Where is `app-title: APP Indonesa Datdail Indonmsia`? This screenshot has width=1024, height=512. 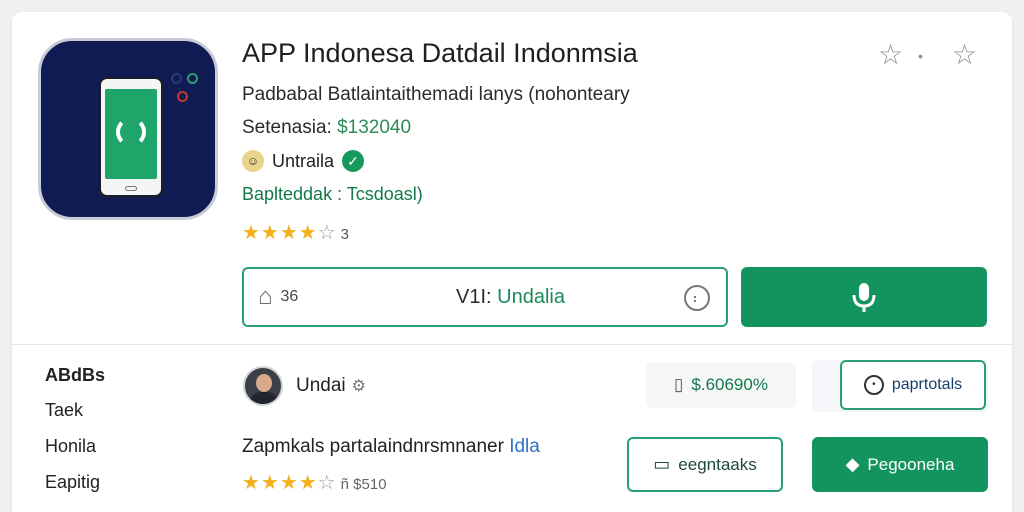 app-title: APP Indonesa Datdail Indonmsia is located at coordinates (440, 53).